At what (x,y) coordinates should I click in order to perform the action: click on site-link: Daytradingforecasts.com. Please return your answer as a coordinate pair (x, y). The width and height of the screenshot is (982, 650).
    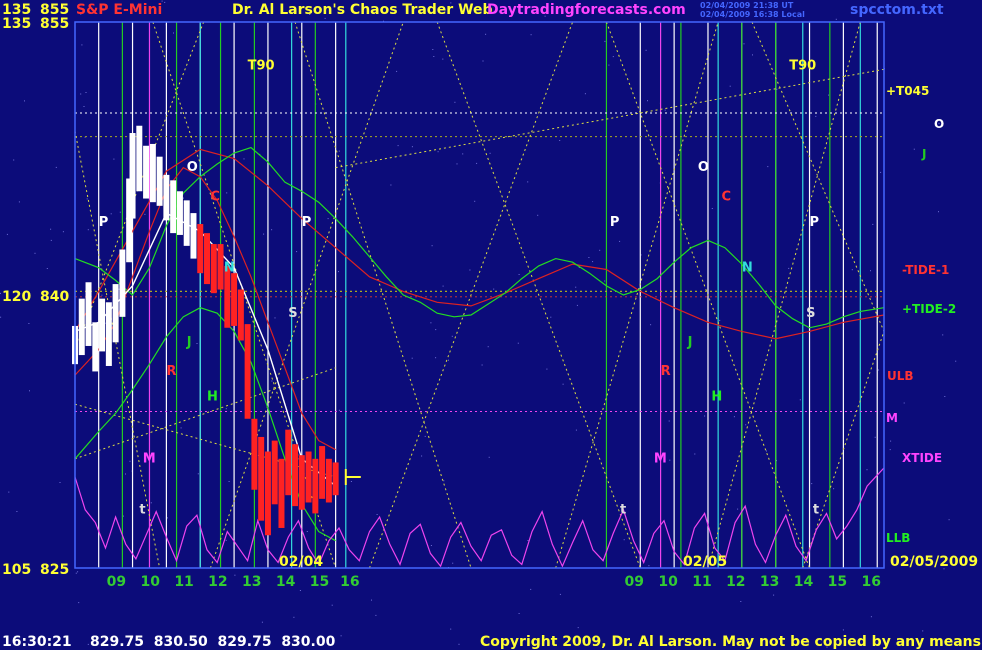
    Looking at the image, I should click on (586, 10).